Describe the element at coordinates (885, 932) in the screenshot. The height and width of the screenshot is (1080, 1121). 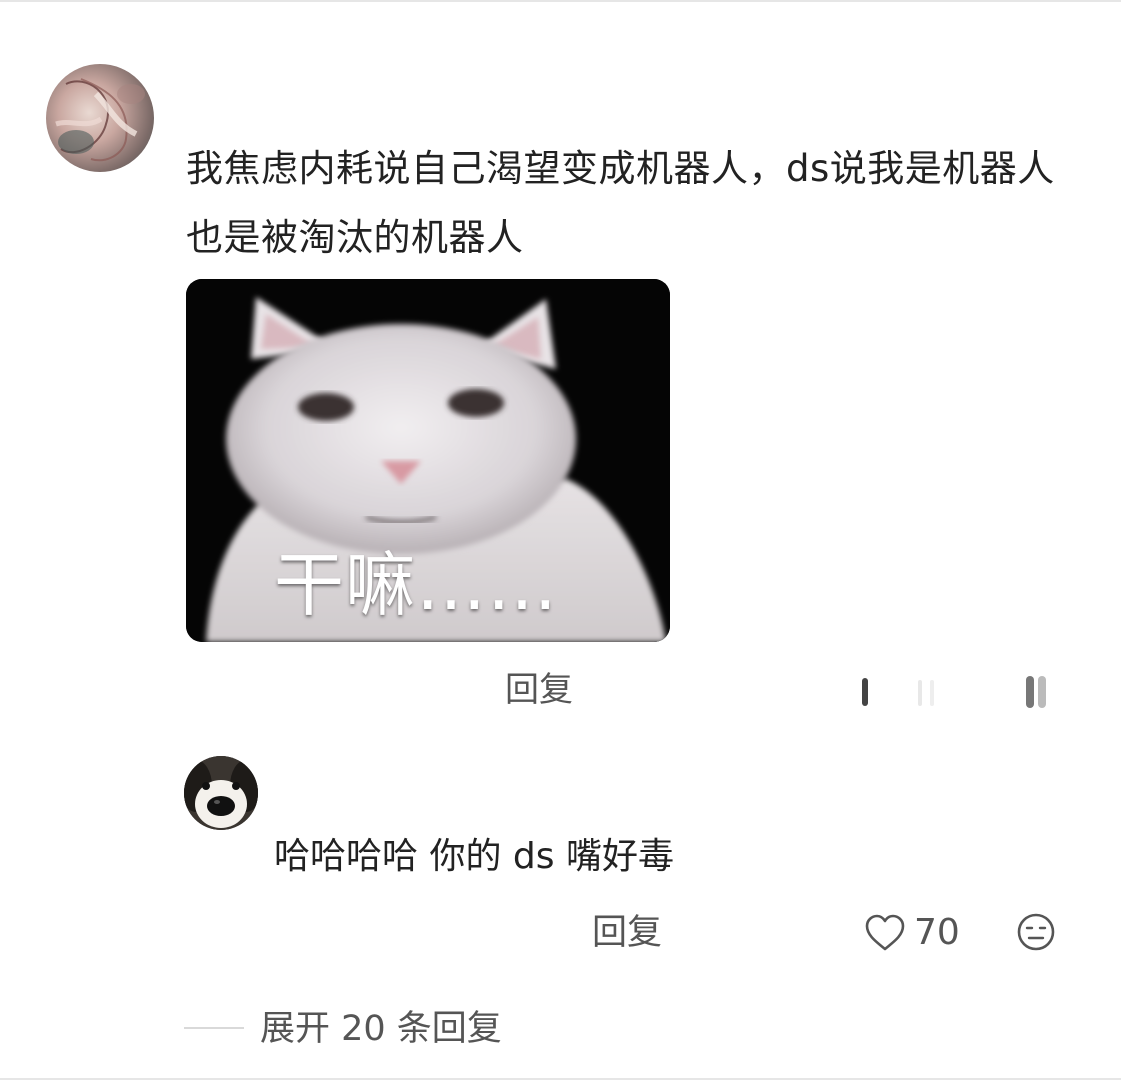
I see `heart-outline-icon` at that location.